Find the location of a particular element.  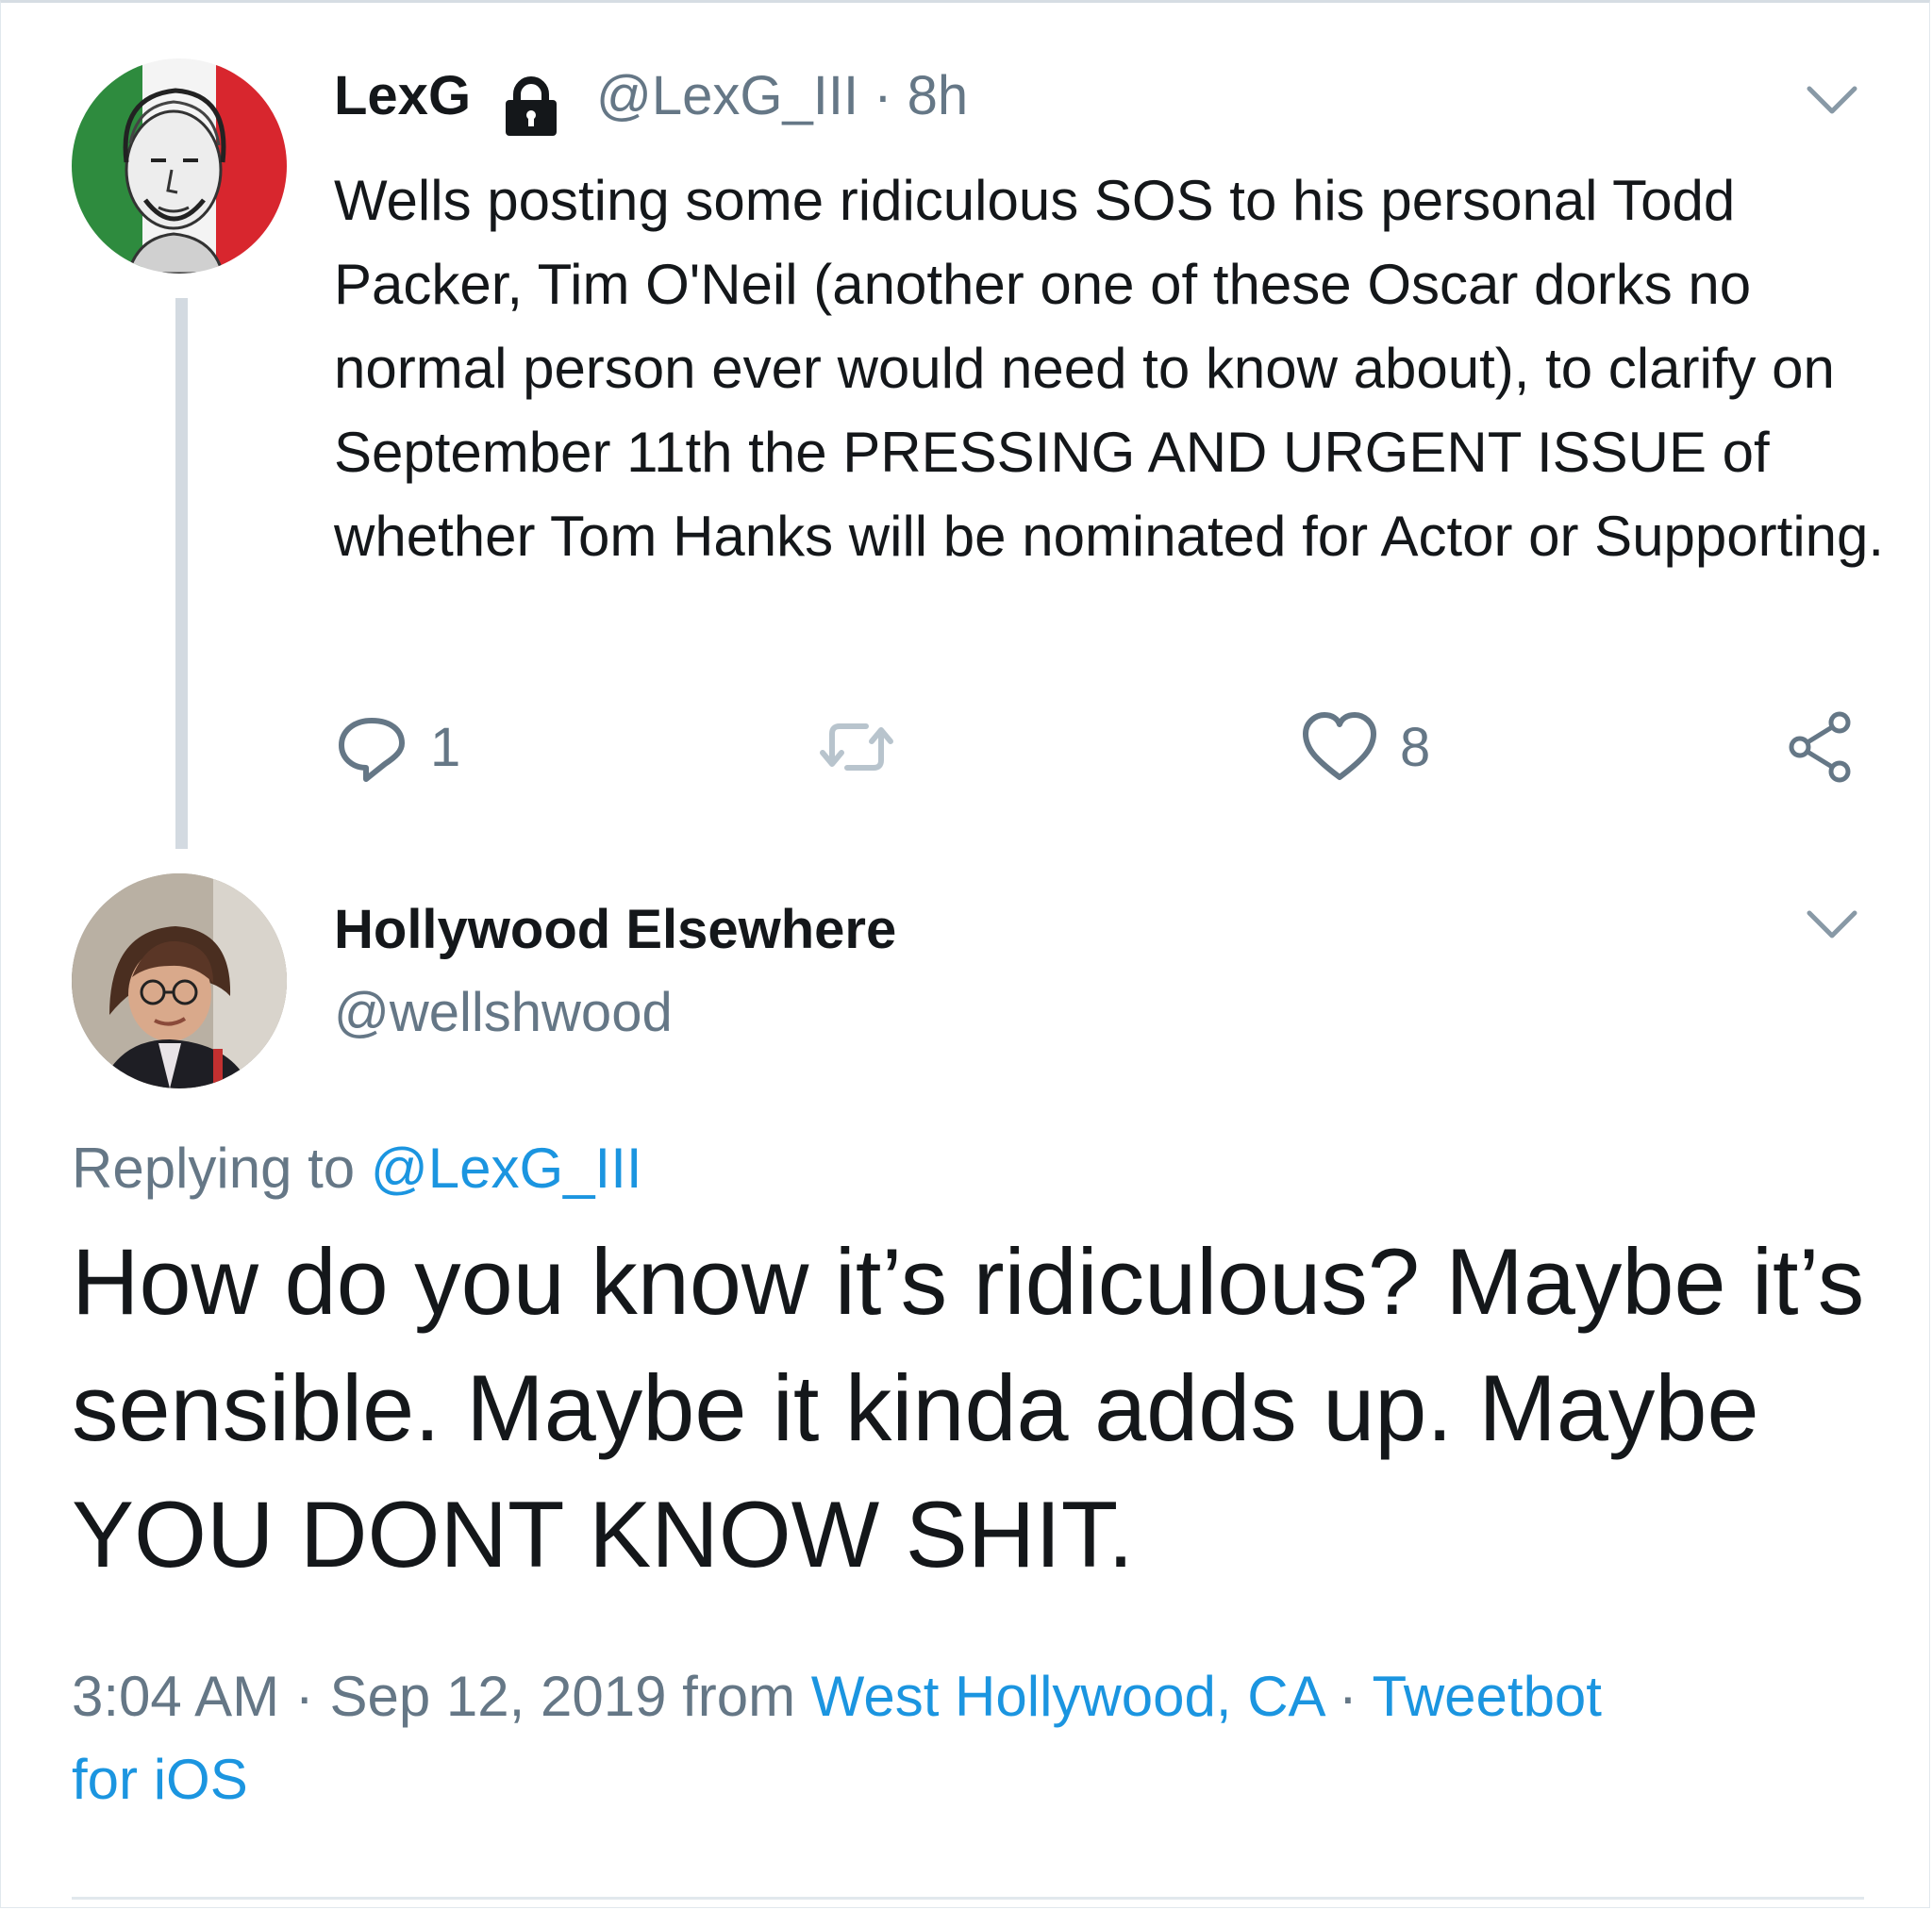

share-icon is located at coordinates (1820, 747).